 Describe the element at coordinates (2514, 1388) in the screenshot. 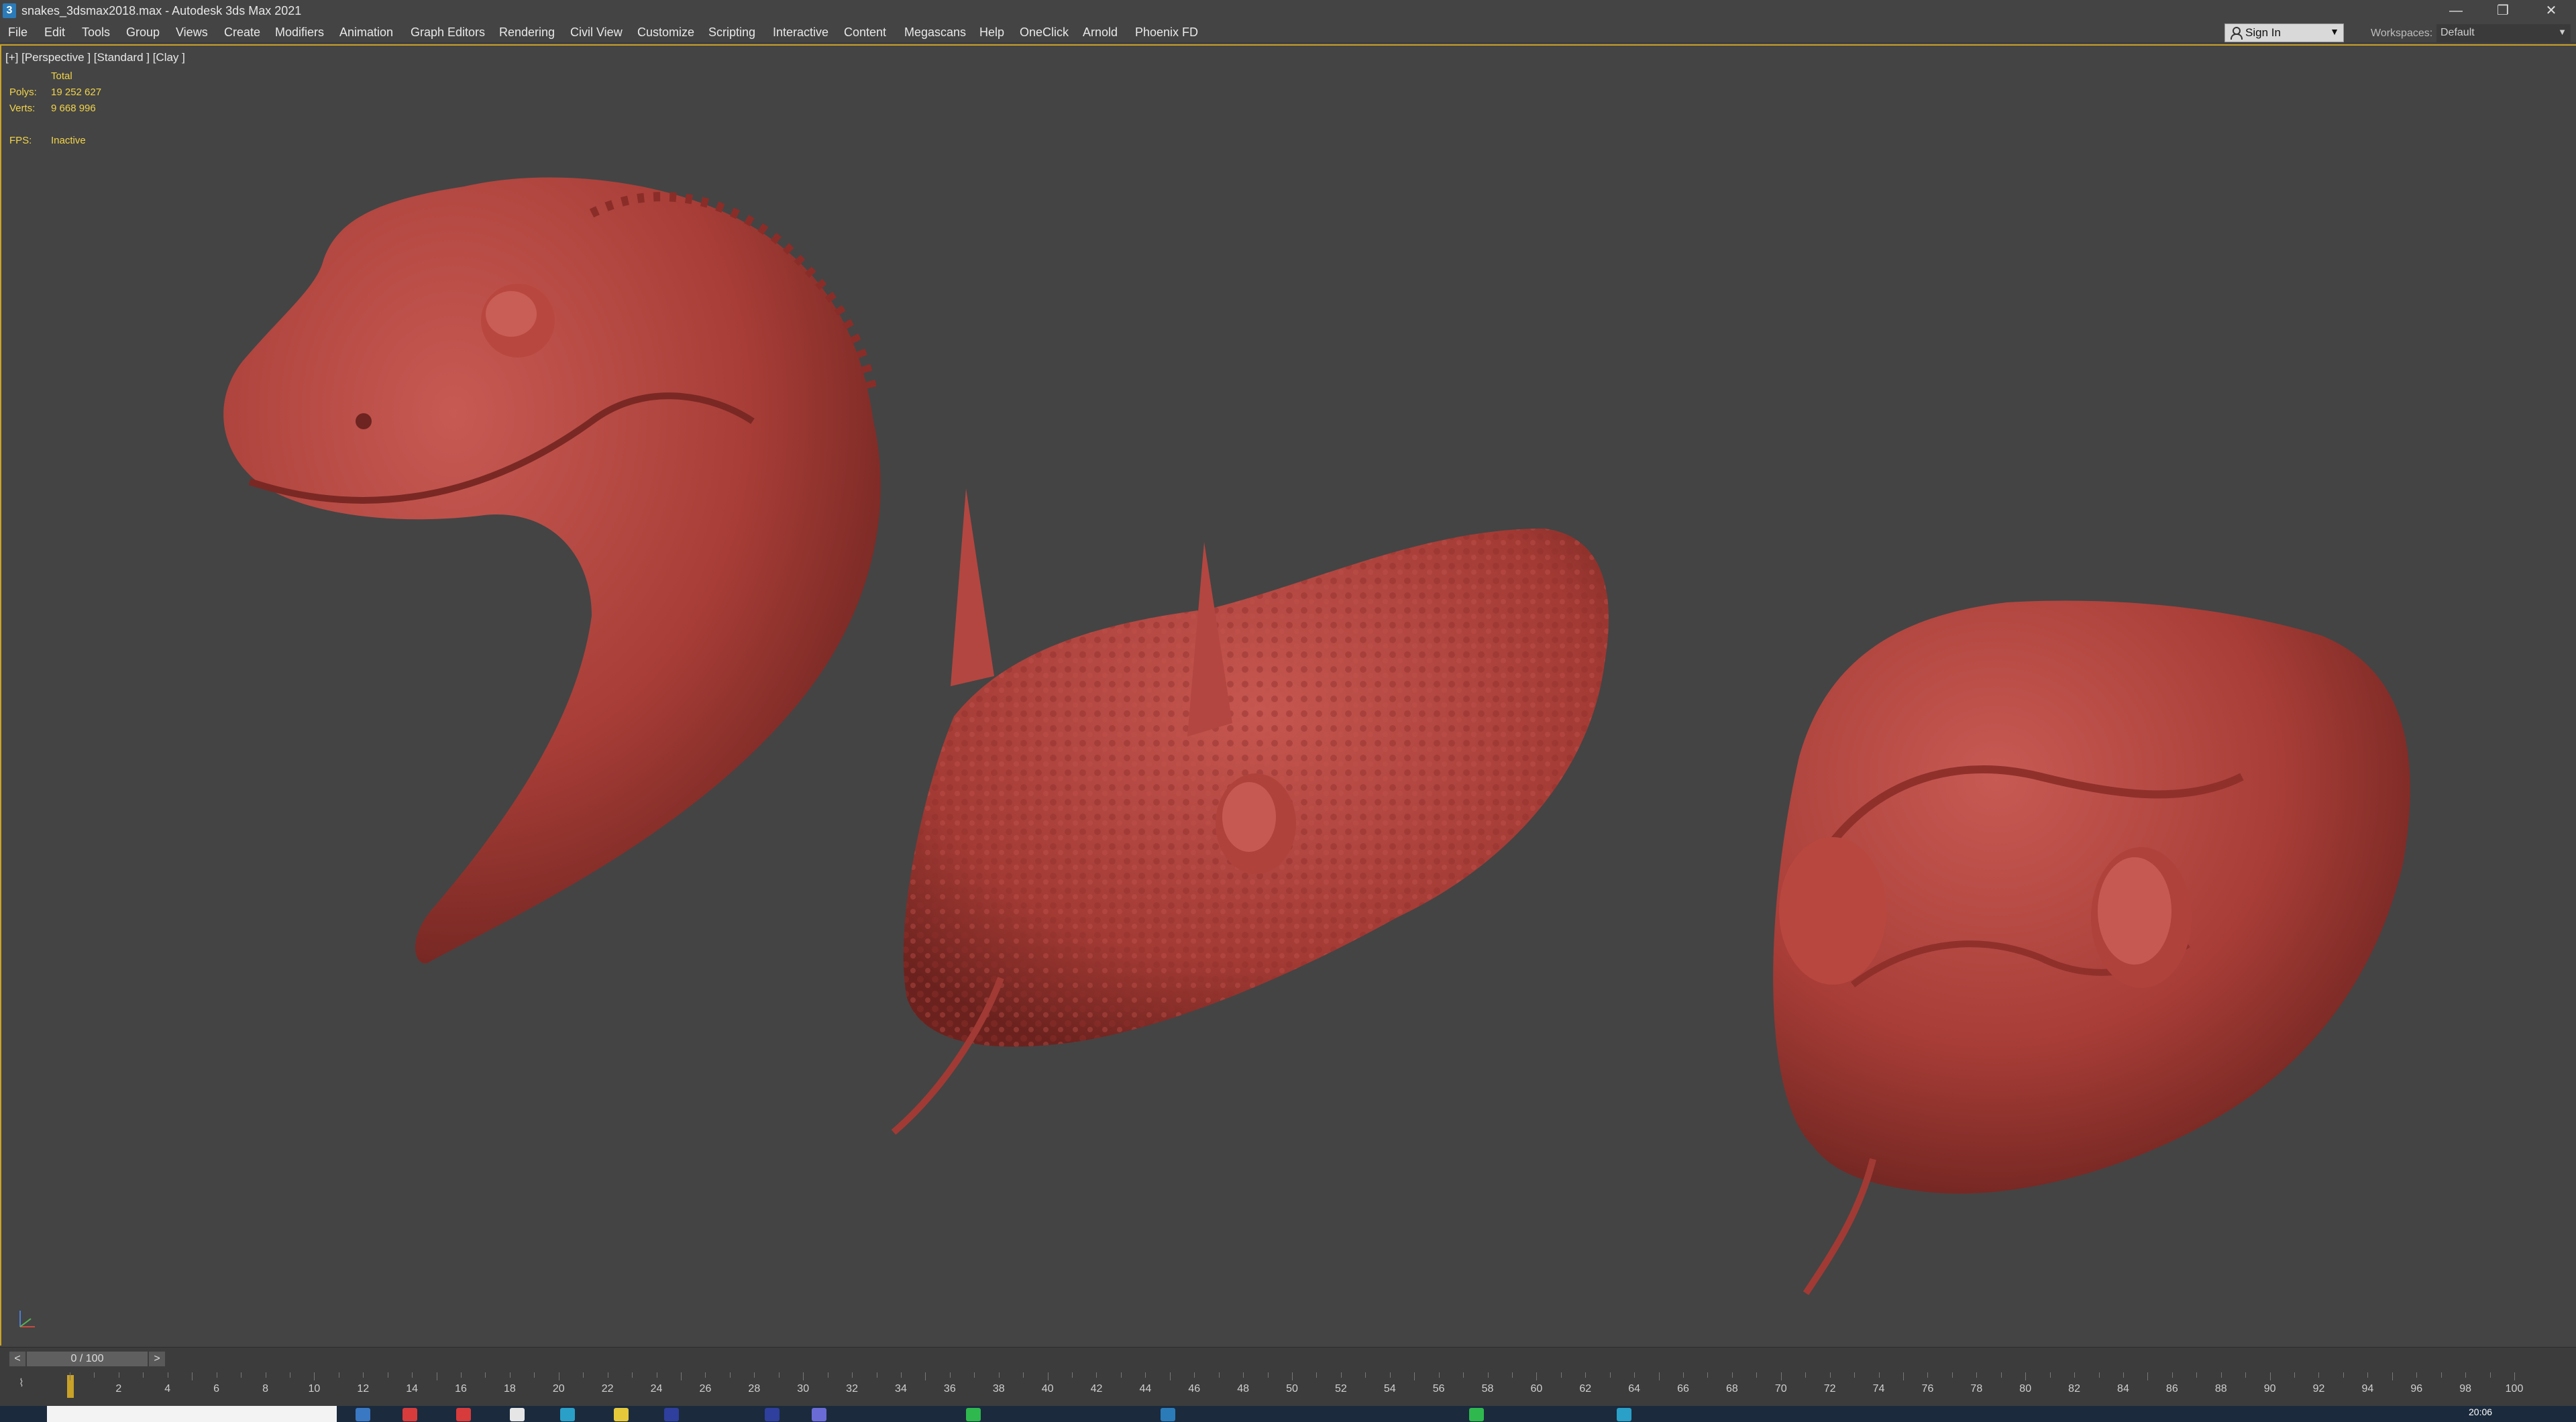

I see `frame-tick-label: 100` at that location.